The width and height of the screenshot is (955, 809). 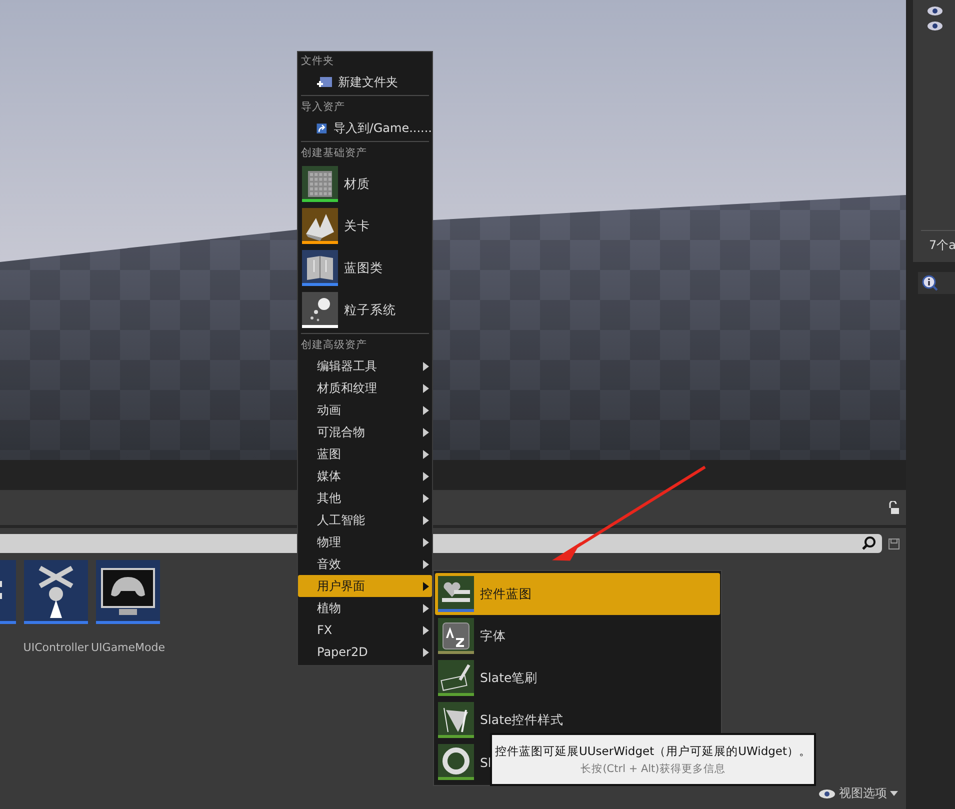 What do you see at coordinates (56, 647) in the screenshot?
I see `asset-name: UIController` at bounding box center [56, 647].